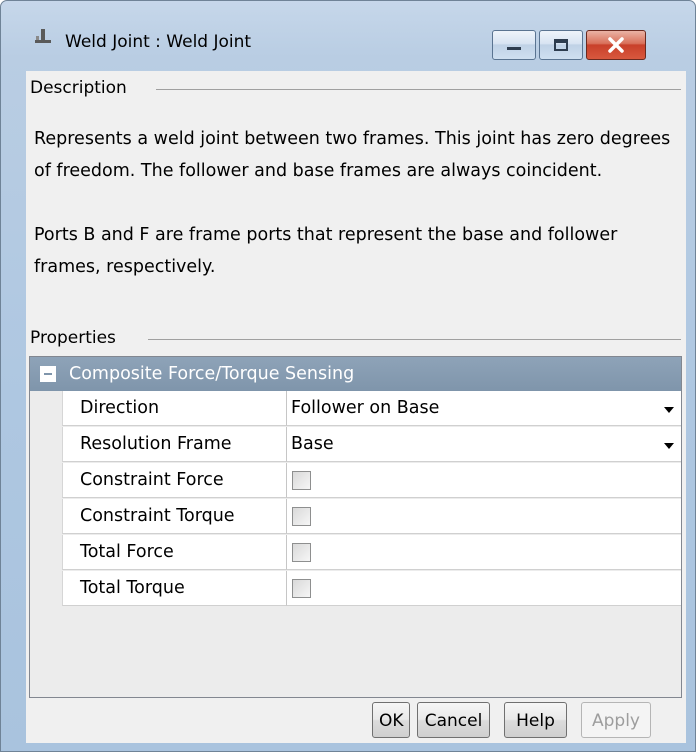 The image size is (696, 752). I want to click on property-row-constraint-torque: Constraint Torque, so click(355, 517).